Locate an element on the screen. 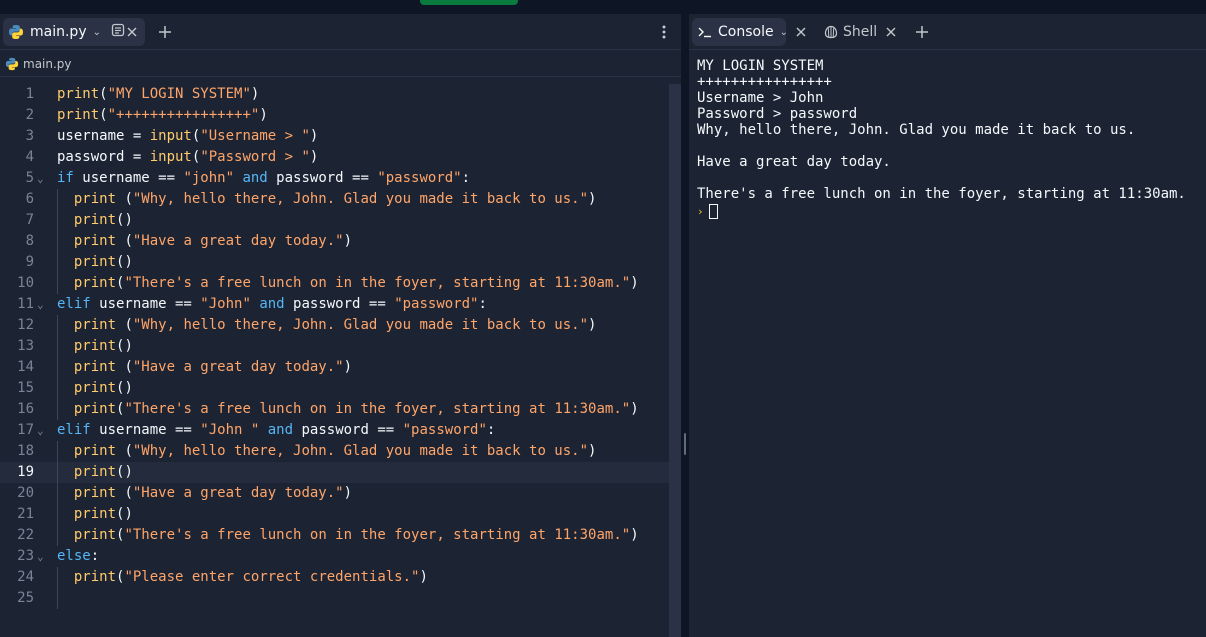 This screenshot has height=637, width=1206. line-number: 2 is located at coordinates (29, 115).